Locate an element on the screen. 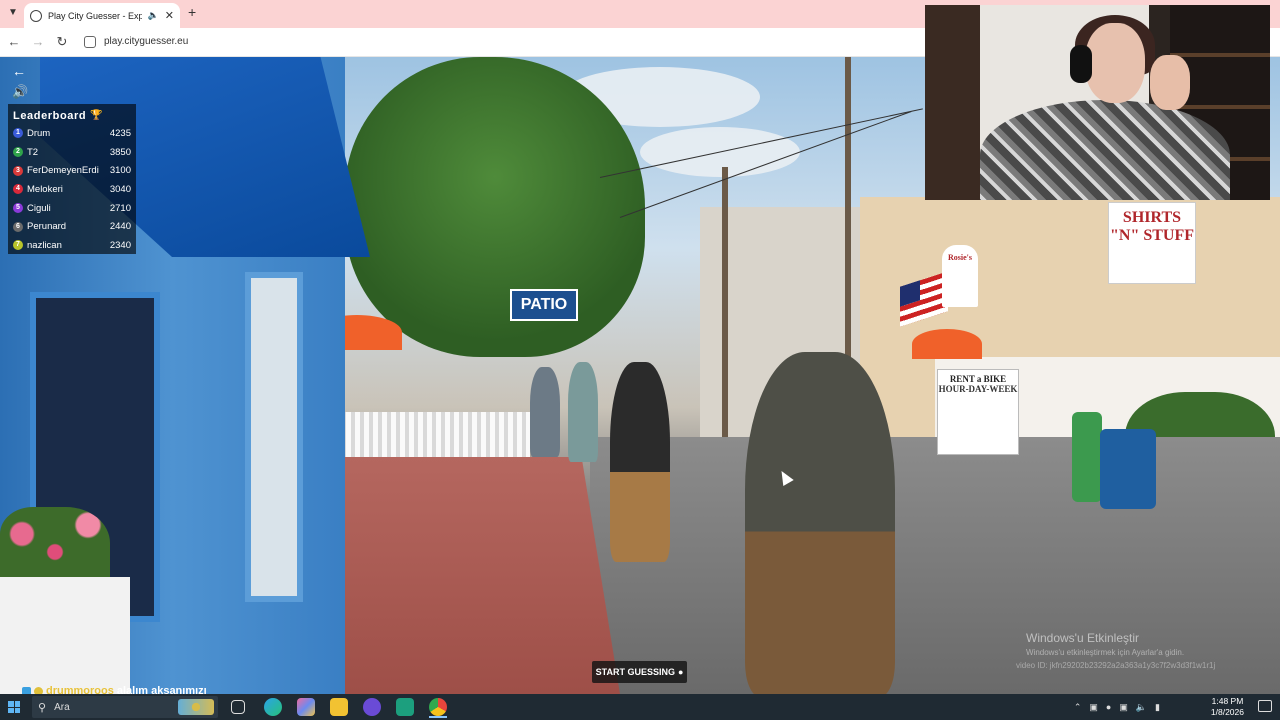 This screenshot has height=720, width=1280. rank-badge: 3 is located at coordinates (18, 170).